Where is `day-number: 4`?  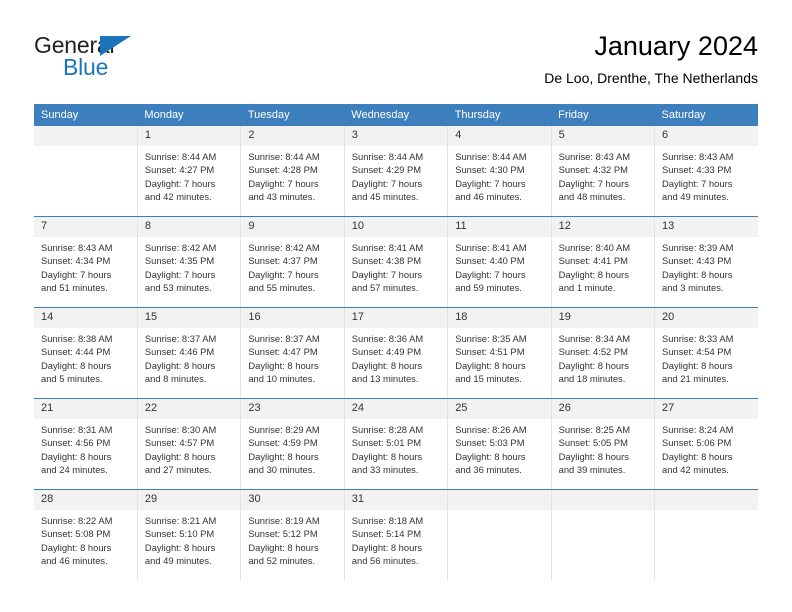
day-number: 4 is located at coordinates (499, 136).